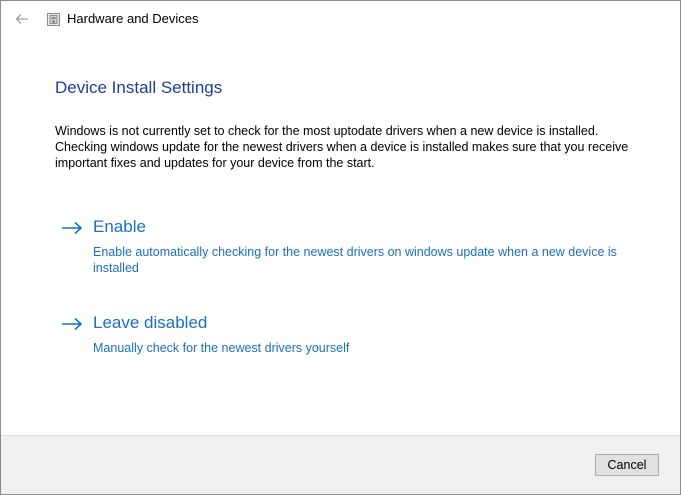 The height and width of the screenshot is (495, 681). What do you see at coordinates (139, 87) in the screenshot?
I see `page-title: Device Install Settings` at bounding box center [139, 87].